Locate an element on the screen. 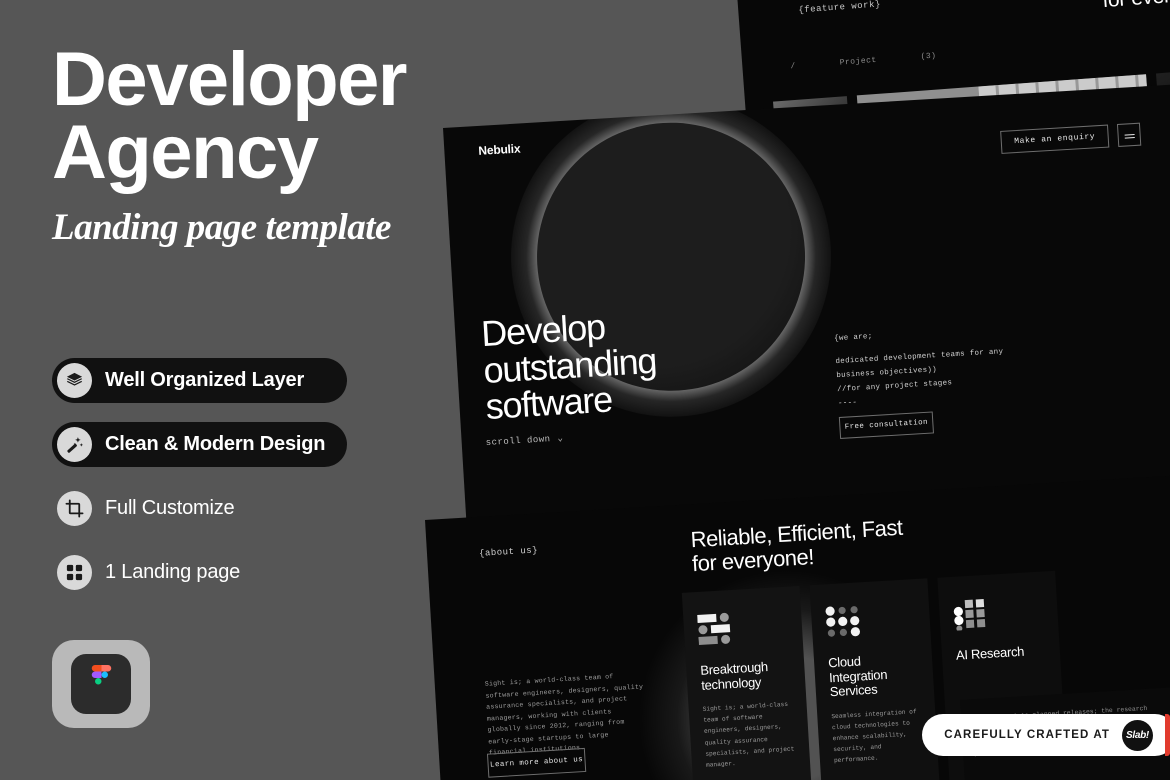 This screenshot has height=780, width=1170. feature-item-clean-modern-design: Clean & Modern Design is located at coordinates (200, 444).